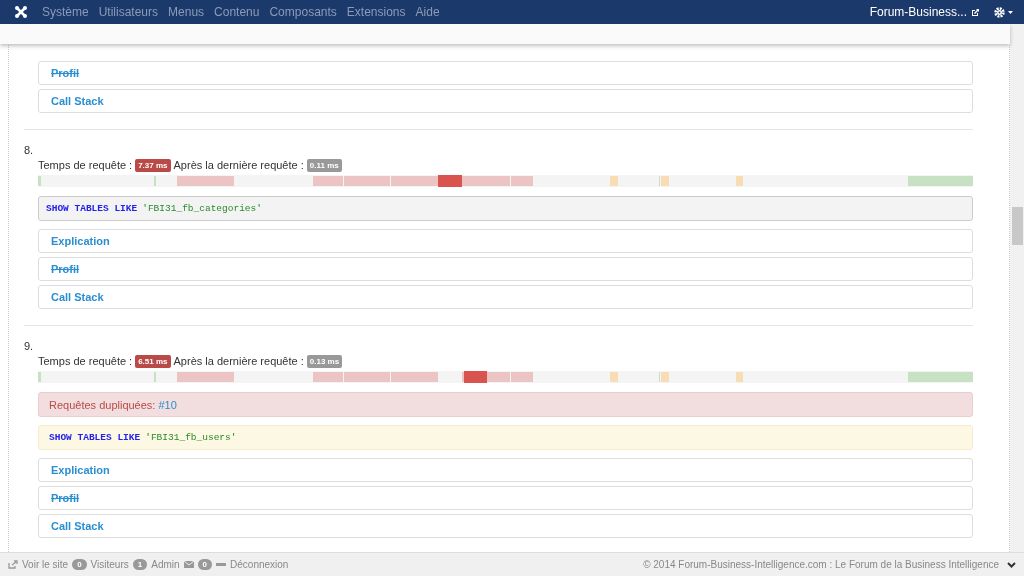  What do you see at coordinates (45, 564) in the screenshot?
I see `view-site-link: Voir le site` at bounding box center [45, 564].